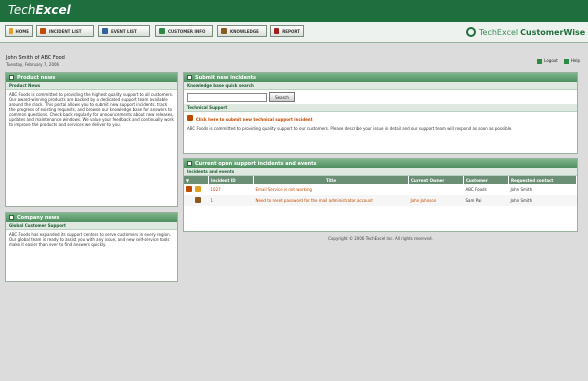 The height and width of the screenshot is (381, 588). What do you see at coordinates (380, 86) in the screenshot?
I see `kb-search-label: Knowledge base quick search` at bounding box center [380, 86].